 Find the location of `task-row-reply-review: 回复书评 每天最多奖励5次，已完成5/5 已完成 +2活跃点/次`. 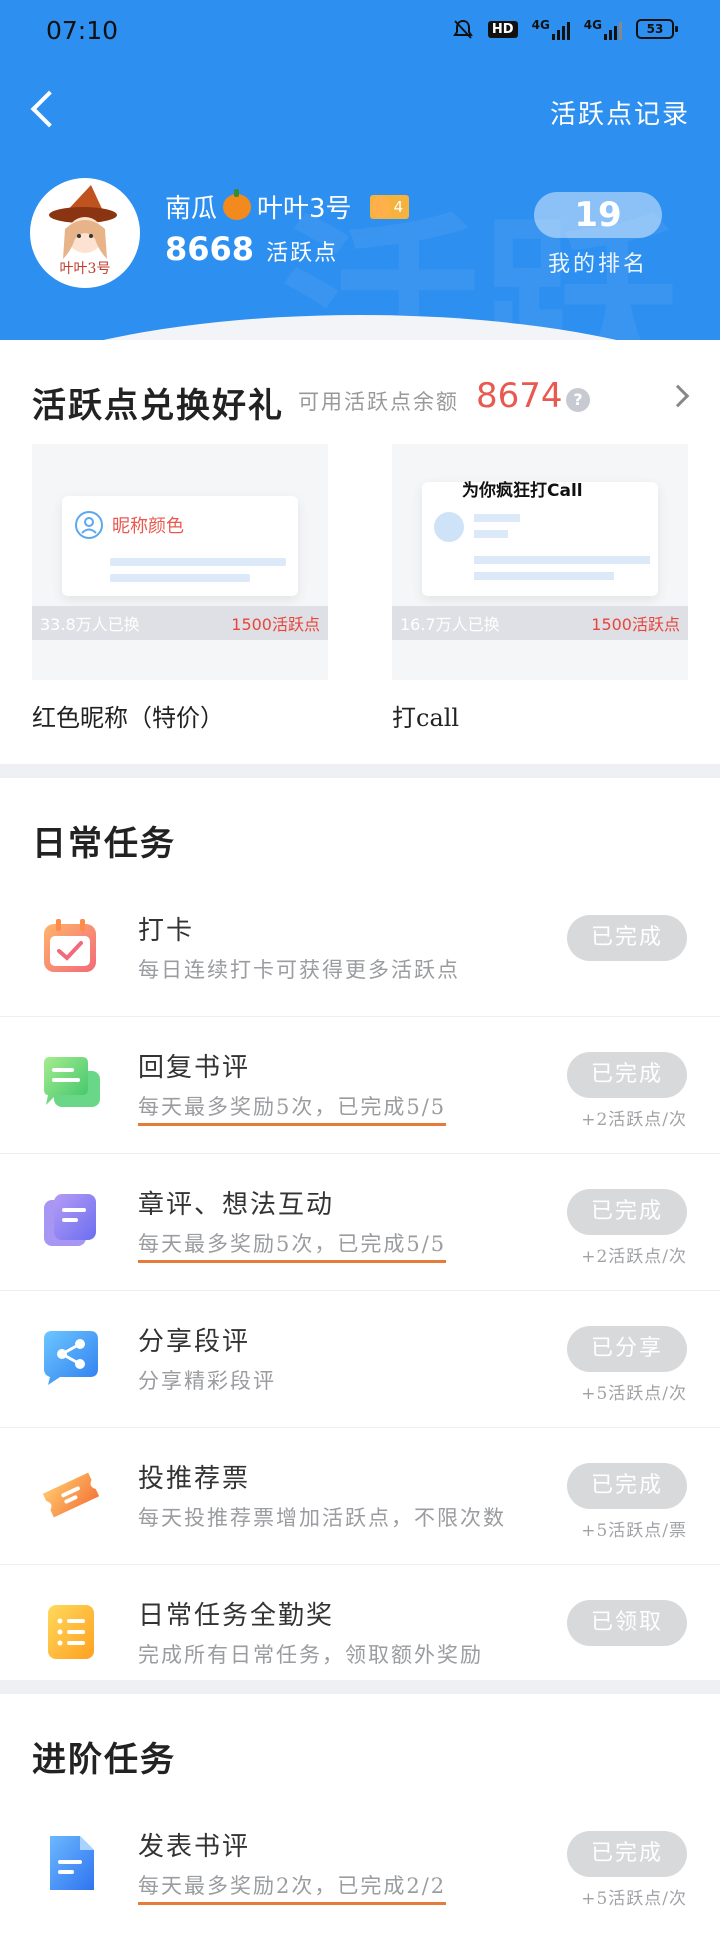

task-row-reply-review: 回复书评 每天最多奖励5次，已完成5/5 已完成 +2活跃点/次 is located at coordinates (360, 1085).